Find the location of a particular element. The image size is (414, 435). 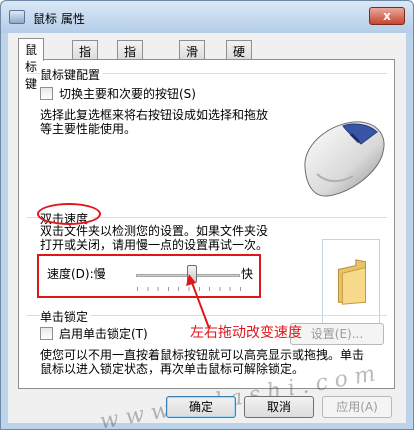

swap-buttons-checkbox is located at coordinates (46, 93).